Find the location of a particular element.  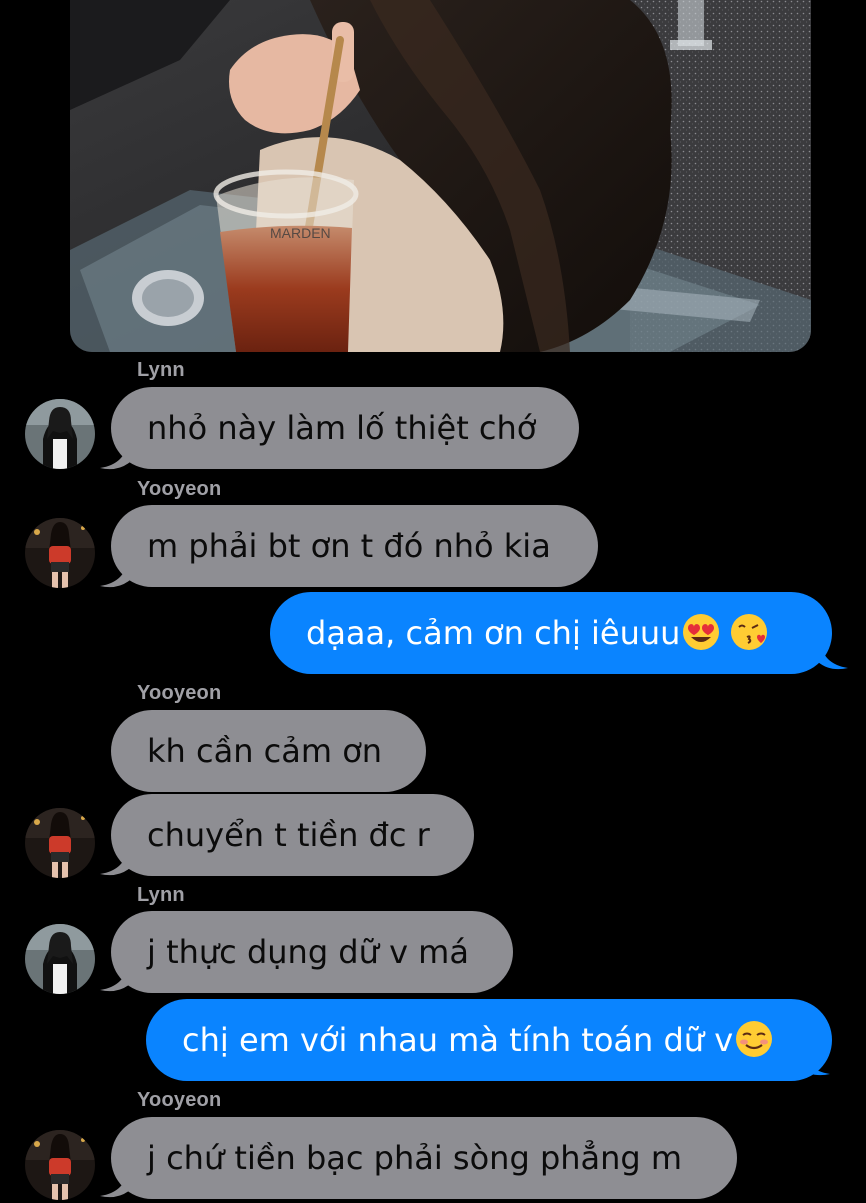

message-bubble-incoming: kh cần cảm ơn is located at coordinates (268, 751).